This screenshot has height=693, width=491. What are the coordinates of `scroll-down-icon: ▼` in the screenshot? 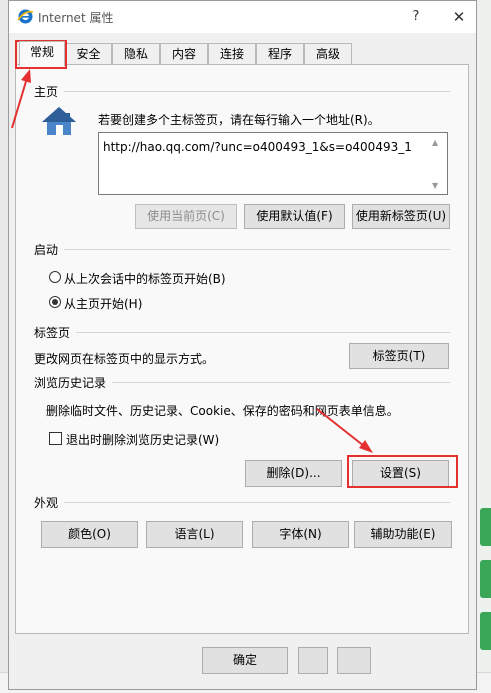 It's located at (435, 185).